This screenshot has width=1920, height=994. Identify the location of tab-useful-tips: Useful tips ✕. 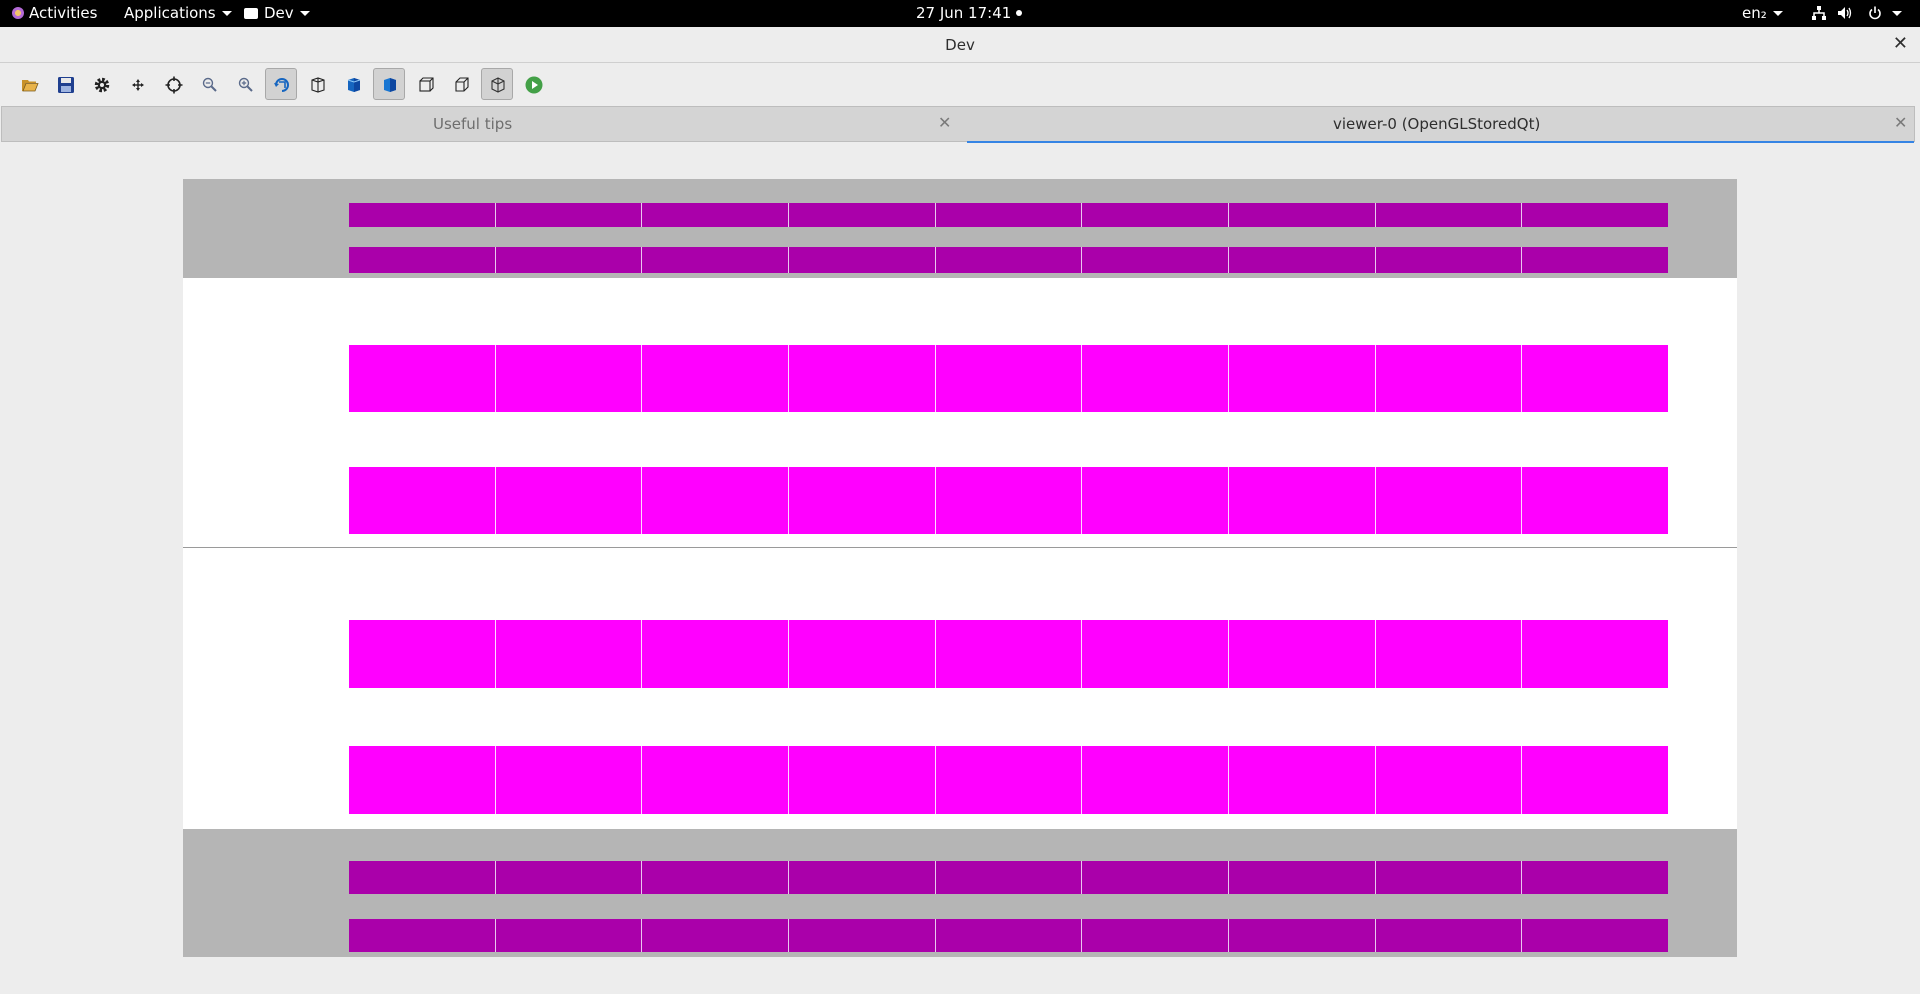
(484, 124).